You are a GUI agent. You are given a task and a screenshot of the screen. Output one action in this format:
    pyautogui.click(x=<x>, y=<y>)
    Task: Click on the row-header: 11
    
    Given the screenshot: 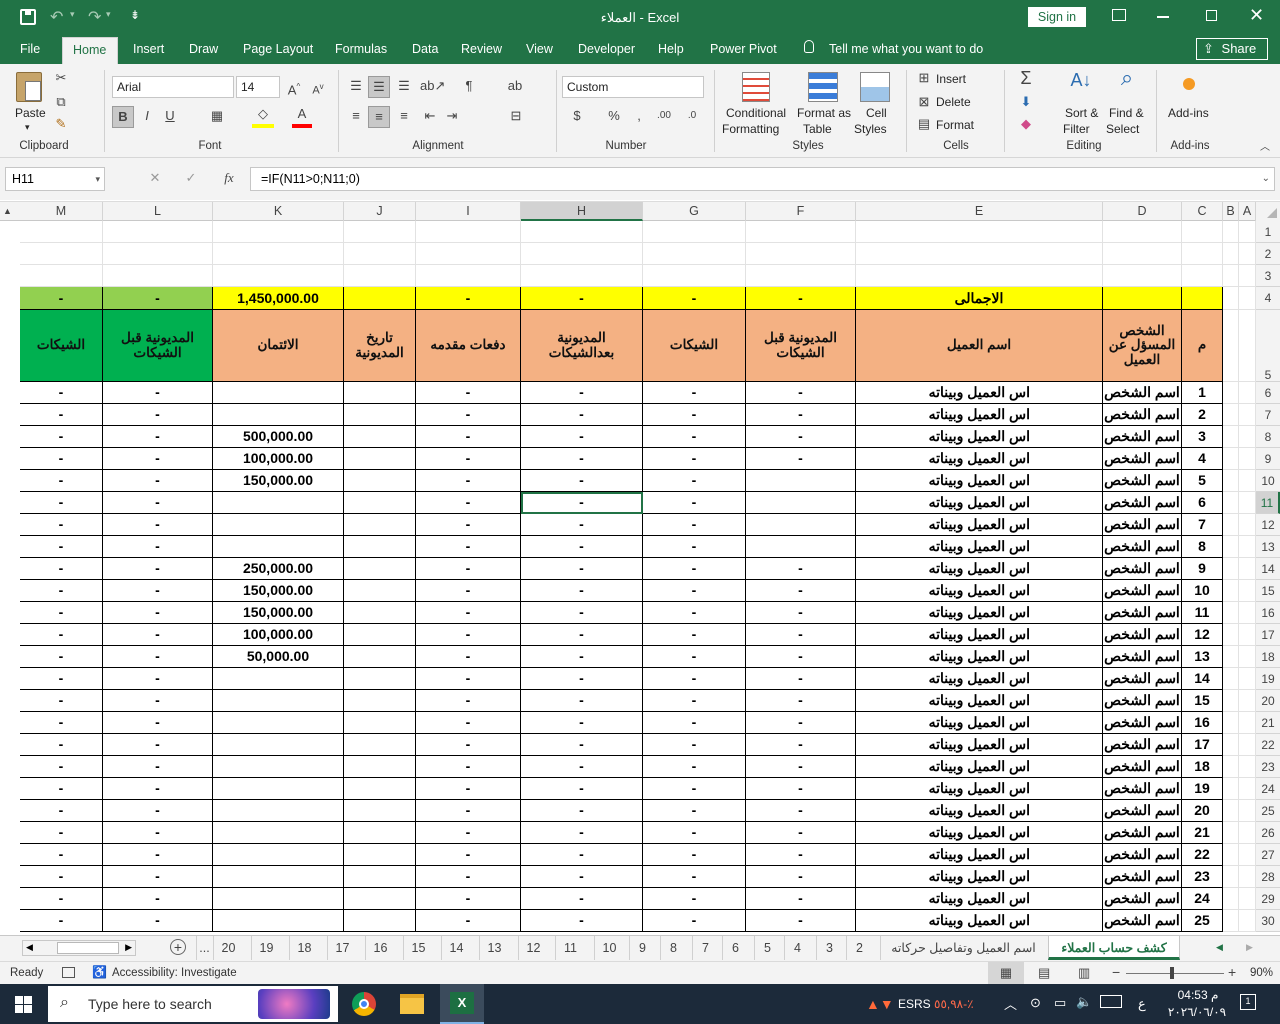 What is the action you would take?
    pyautogui.click(x=1268, y=503)
    